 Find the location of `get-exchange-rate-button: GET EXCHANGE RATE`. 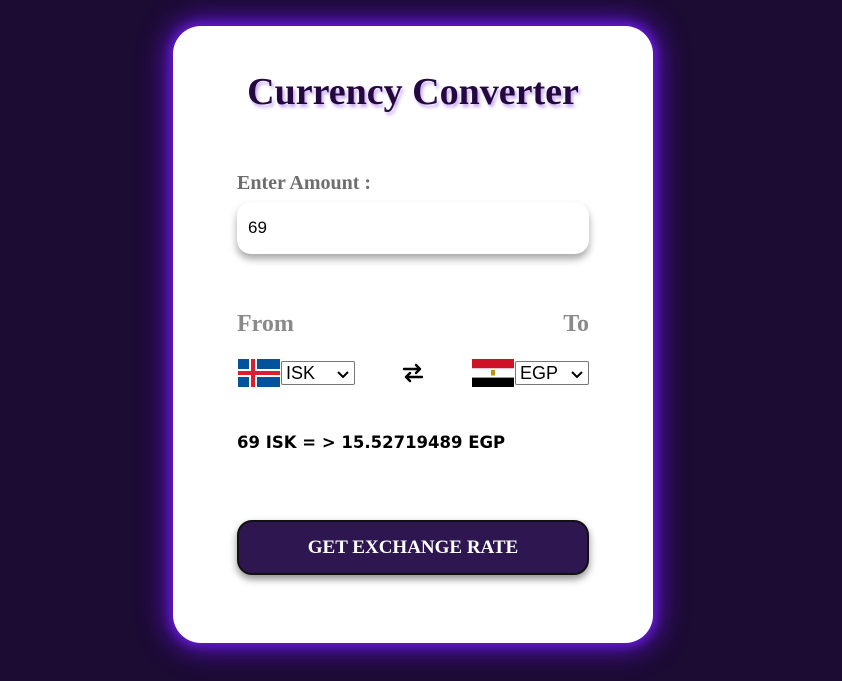

get-exchange-rate-button: GET EXCHANGE RATE is located at coordinates (413, 547).